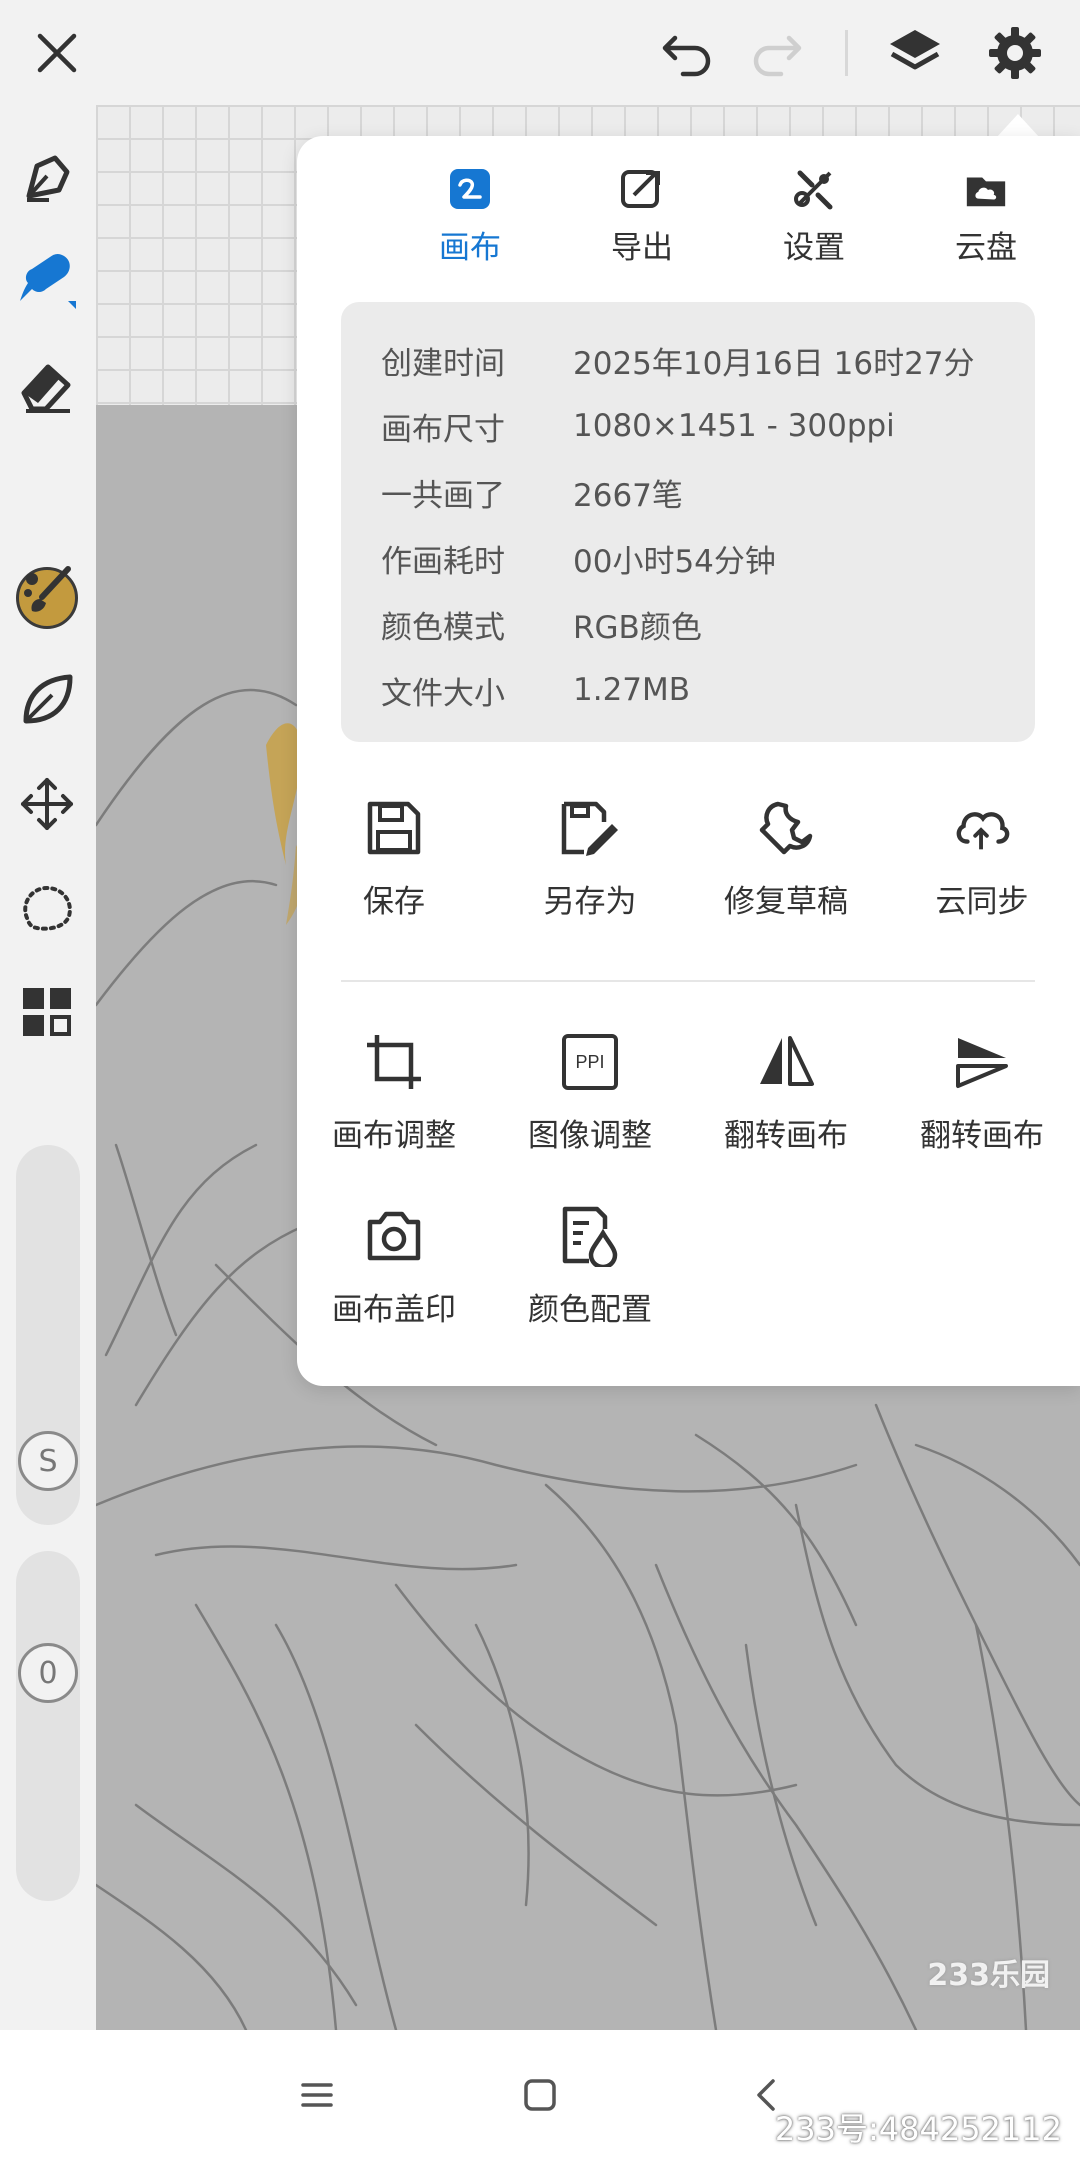 This screenshot has height=2160, width=1080. Describe the element at coordinates (786, 902) in the screenshot. I see `action-label: 修复草稿` at that location.